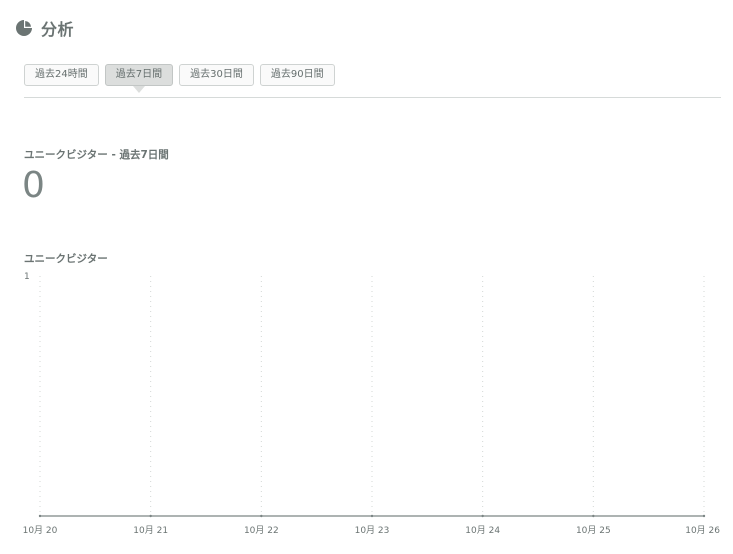 The width and height of the screenshot is (733, 554). I want to click on page-header: 分析, so click(44, 28).